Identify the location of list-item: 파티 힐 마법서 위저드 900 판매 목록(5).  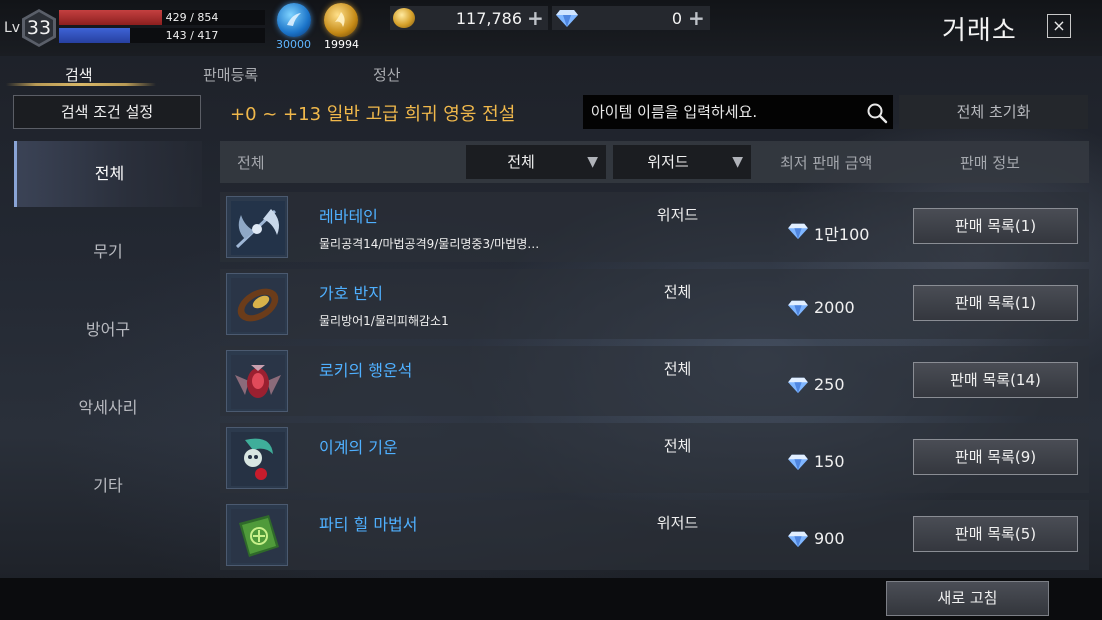
(654, 535).